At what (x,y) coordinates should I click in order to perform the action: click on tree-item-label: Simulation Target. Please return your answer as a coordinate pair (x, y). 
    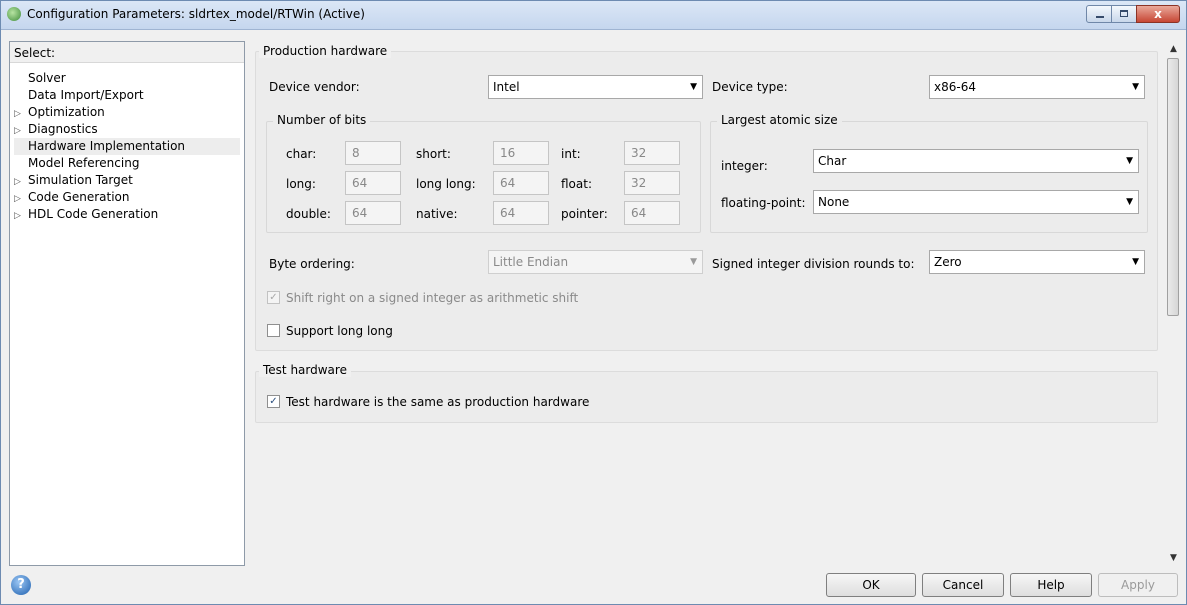
    Looking at the image, I should click on (80, 180).